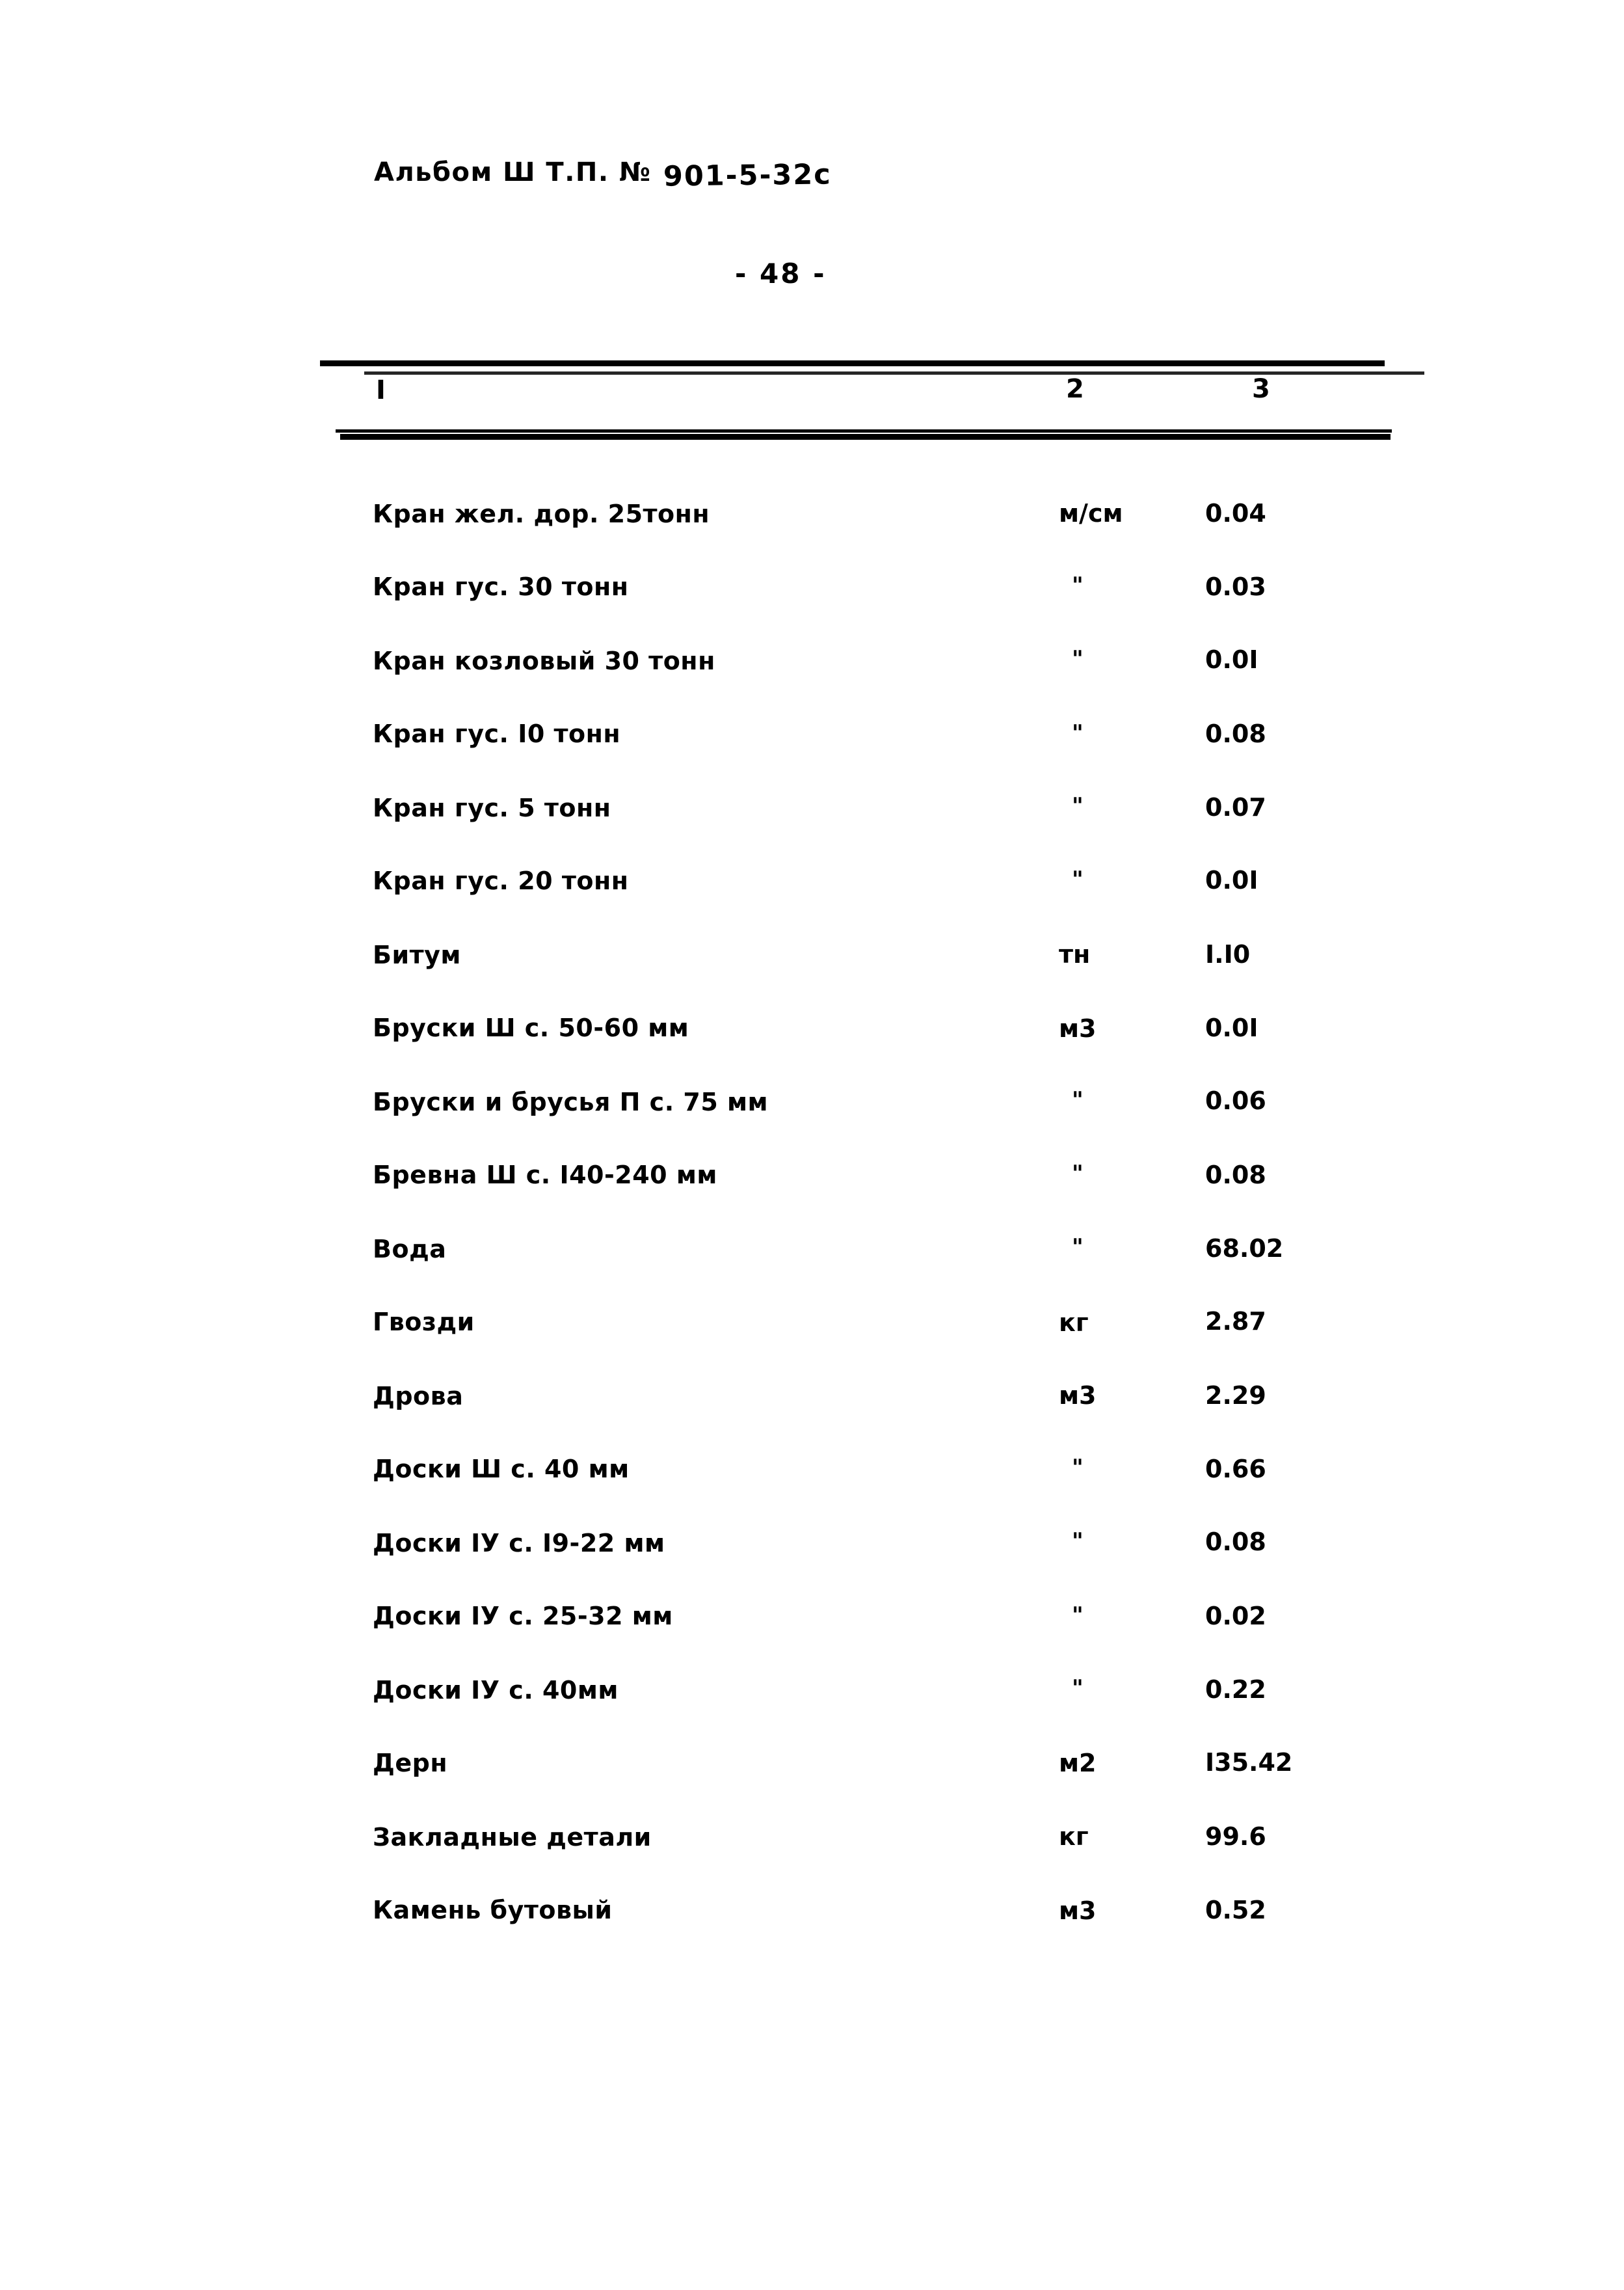  Describe the element at coordinates (812, 758) in the screenshot. I see `table-row: Кран гус. I0 тонн " 0.08` at that location.